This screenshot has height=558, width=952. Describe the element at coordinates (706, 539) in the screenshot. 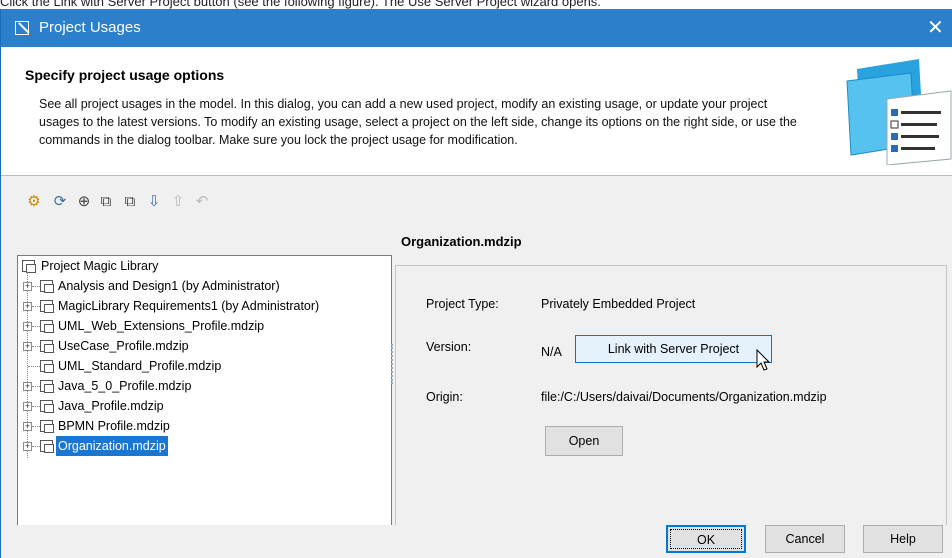

I see `ok-button: OK` at that location.